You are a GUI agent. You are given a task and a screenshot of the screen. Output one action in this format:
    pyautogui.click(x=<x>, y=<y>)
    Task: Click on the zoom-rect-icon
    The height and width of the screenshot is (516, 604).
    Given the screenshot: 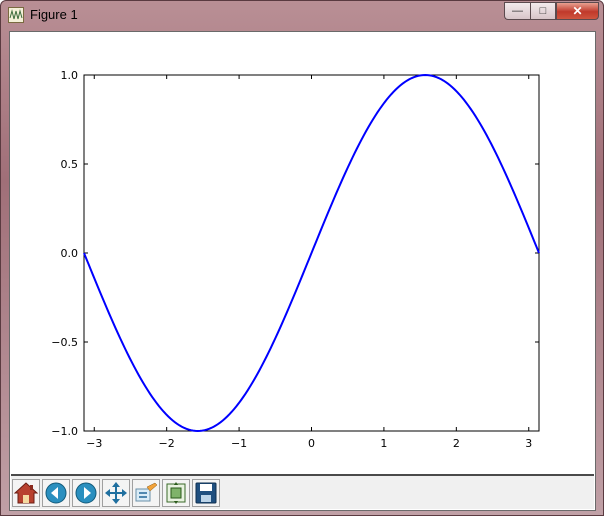 What is the action you would take?
    pyautogui.click(x=146, y=491)
    